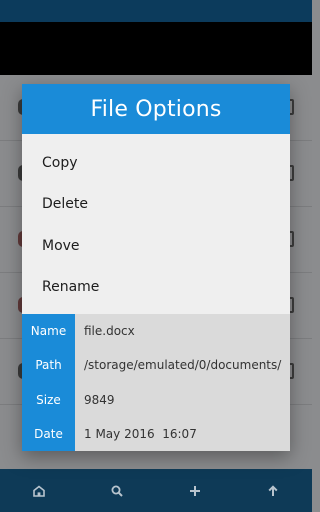  What do you see at coordinates (48, 331) in the screenshot?
I see `name-label: Name` at bounding box center [48, 331].